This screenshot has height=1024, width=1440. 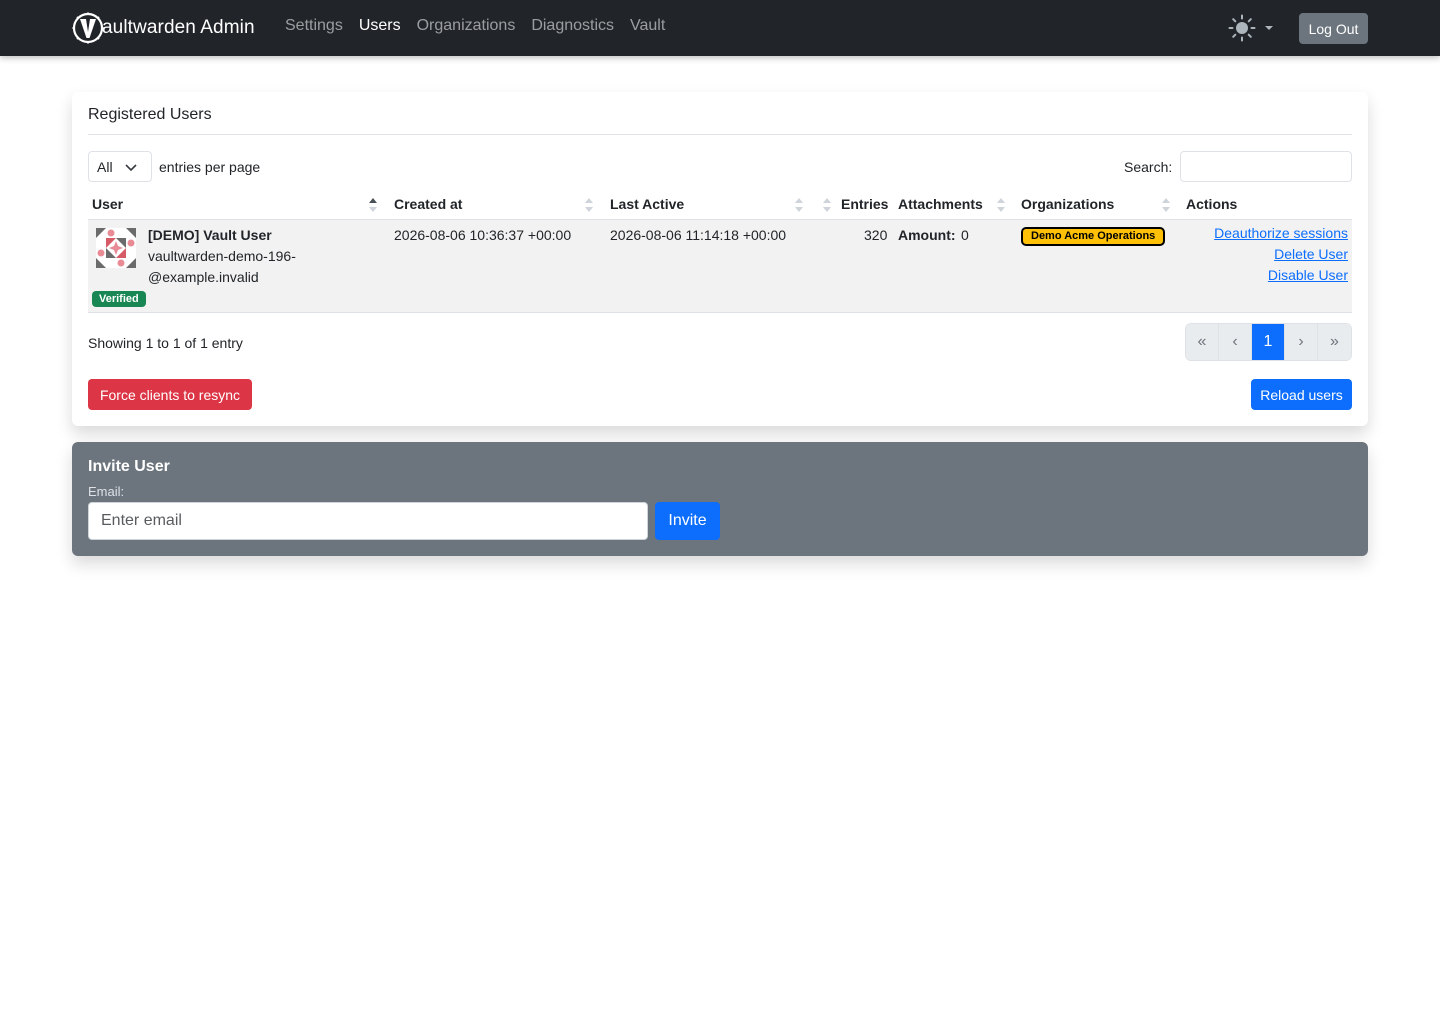 I want to click on brand-title: aultwarden Admin, so click(x=178, y=27).